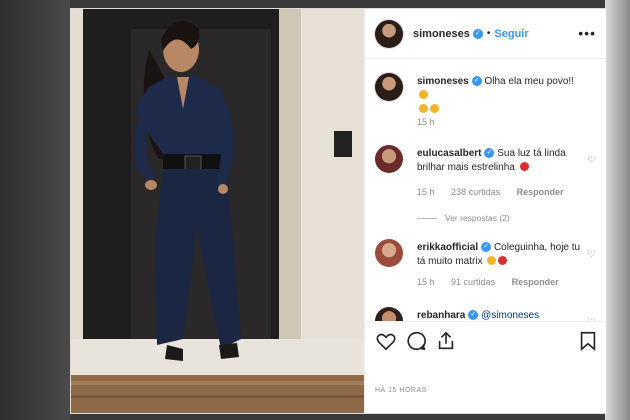 The width and height of the screenshot is (630, 420). I want to click on caption-meta: 15 h, so click(433, 122).